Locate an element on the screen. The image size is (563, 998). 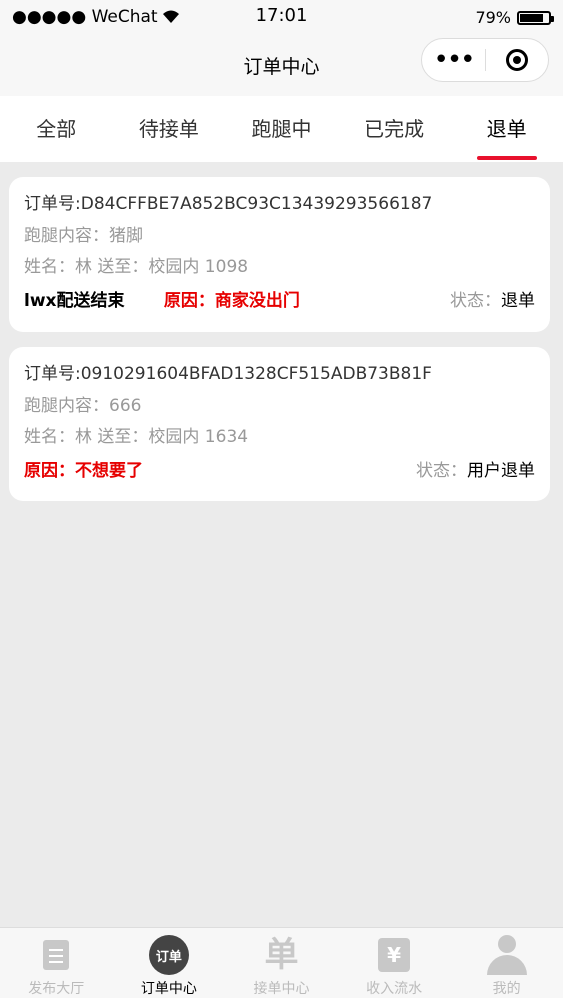
document-icon is located at coordinates (56, 955).